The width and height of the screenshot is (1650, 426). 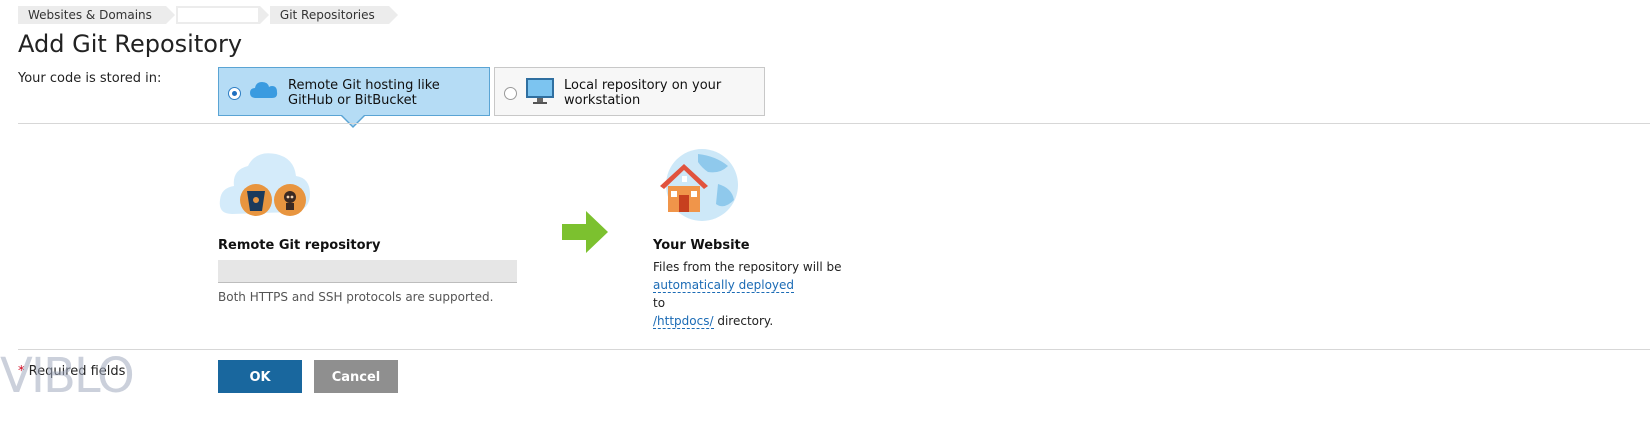 What do you see at coordinates (90, 15) in the screenshot?
I see `breadcrumb-label: Websites & Domains` at bounding box center [90, 15].